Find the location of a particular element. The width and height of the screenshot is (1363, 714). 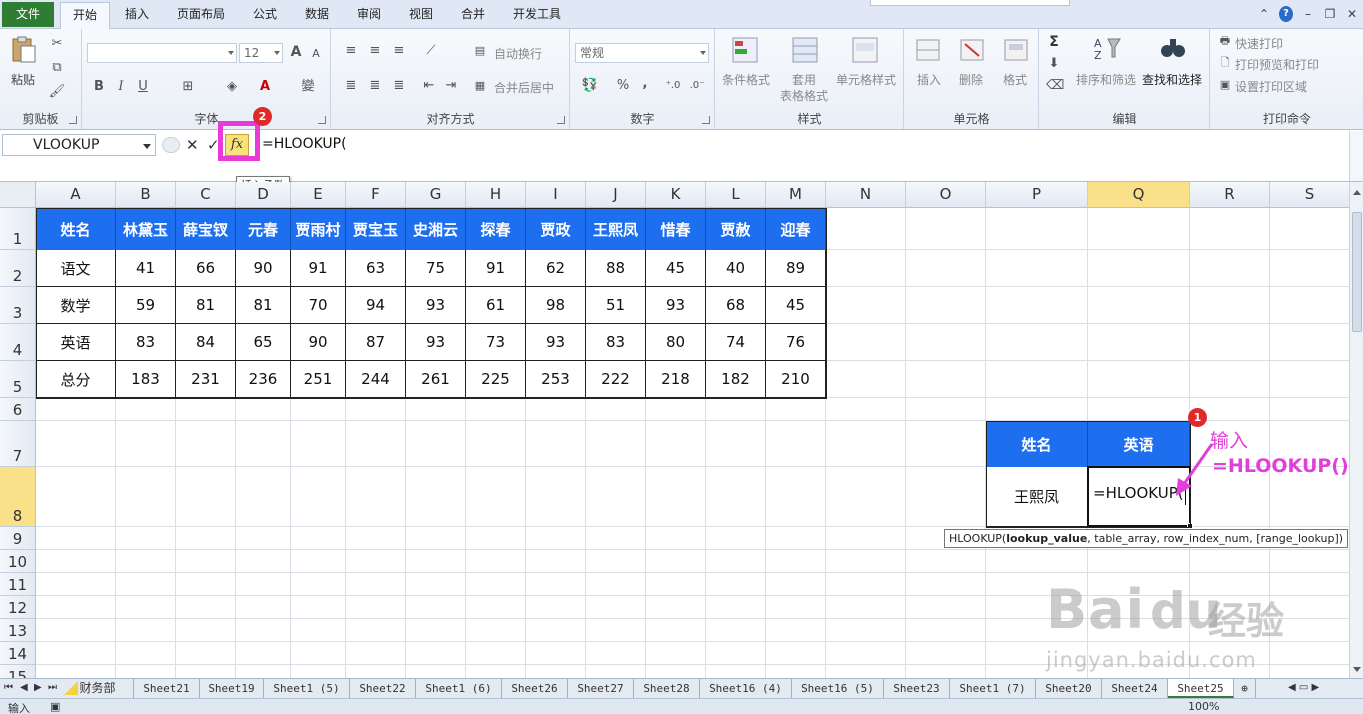

print-preview-button: 打印预览和打印 is located at coordinates (1277, 64).